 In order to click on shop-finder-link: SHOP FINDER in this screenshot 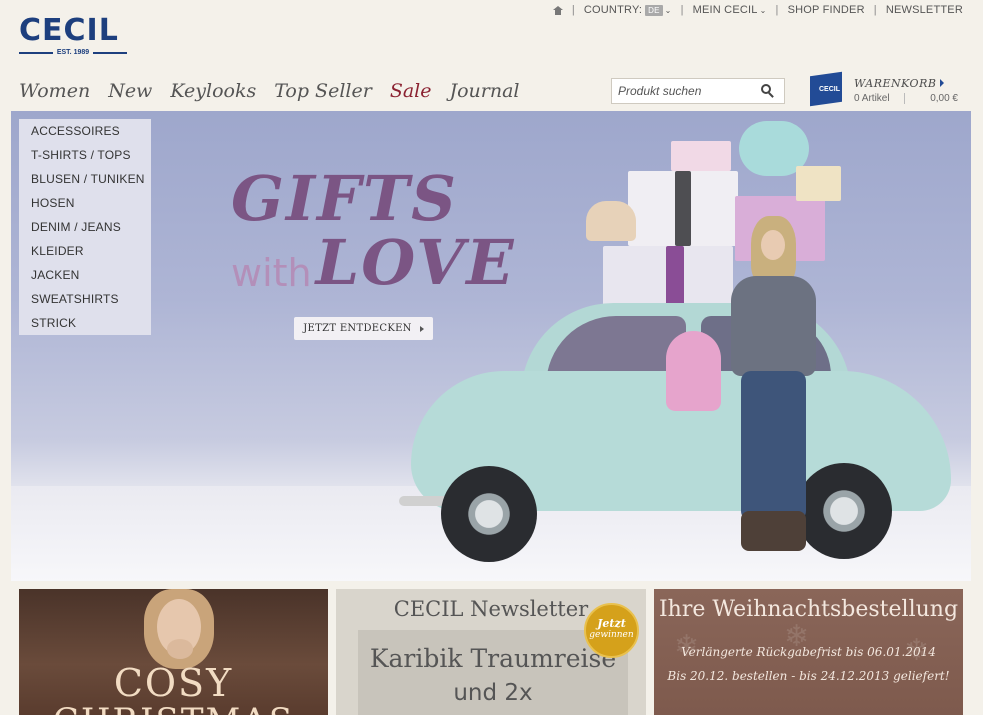, I will do `click(826, 10)`.